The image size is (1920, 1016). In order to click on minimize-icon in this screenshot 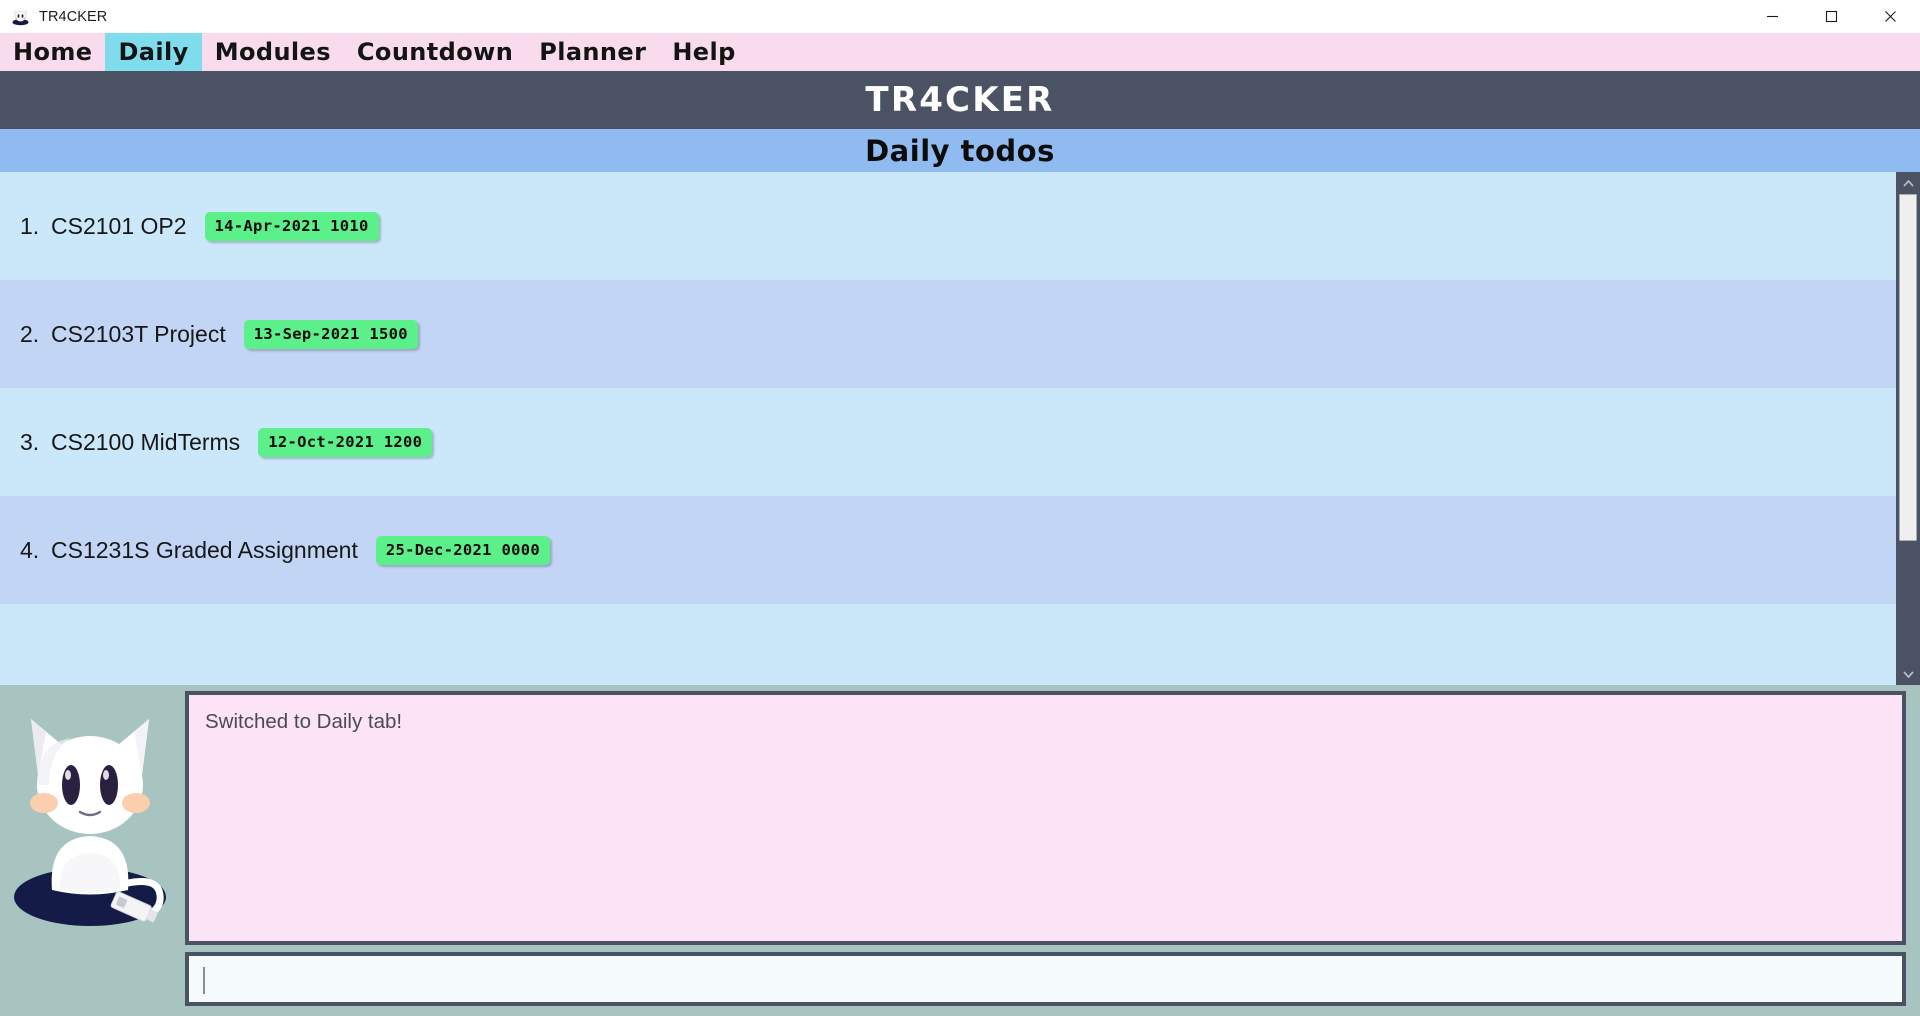, I will do `click(1772, 16)`.